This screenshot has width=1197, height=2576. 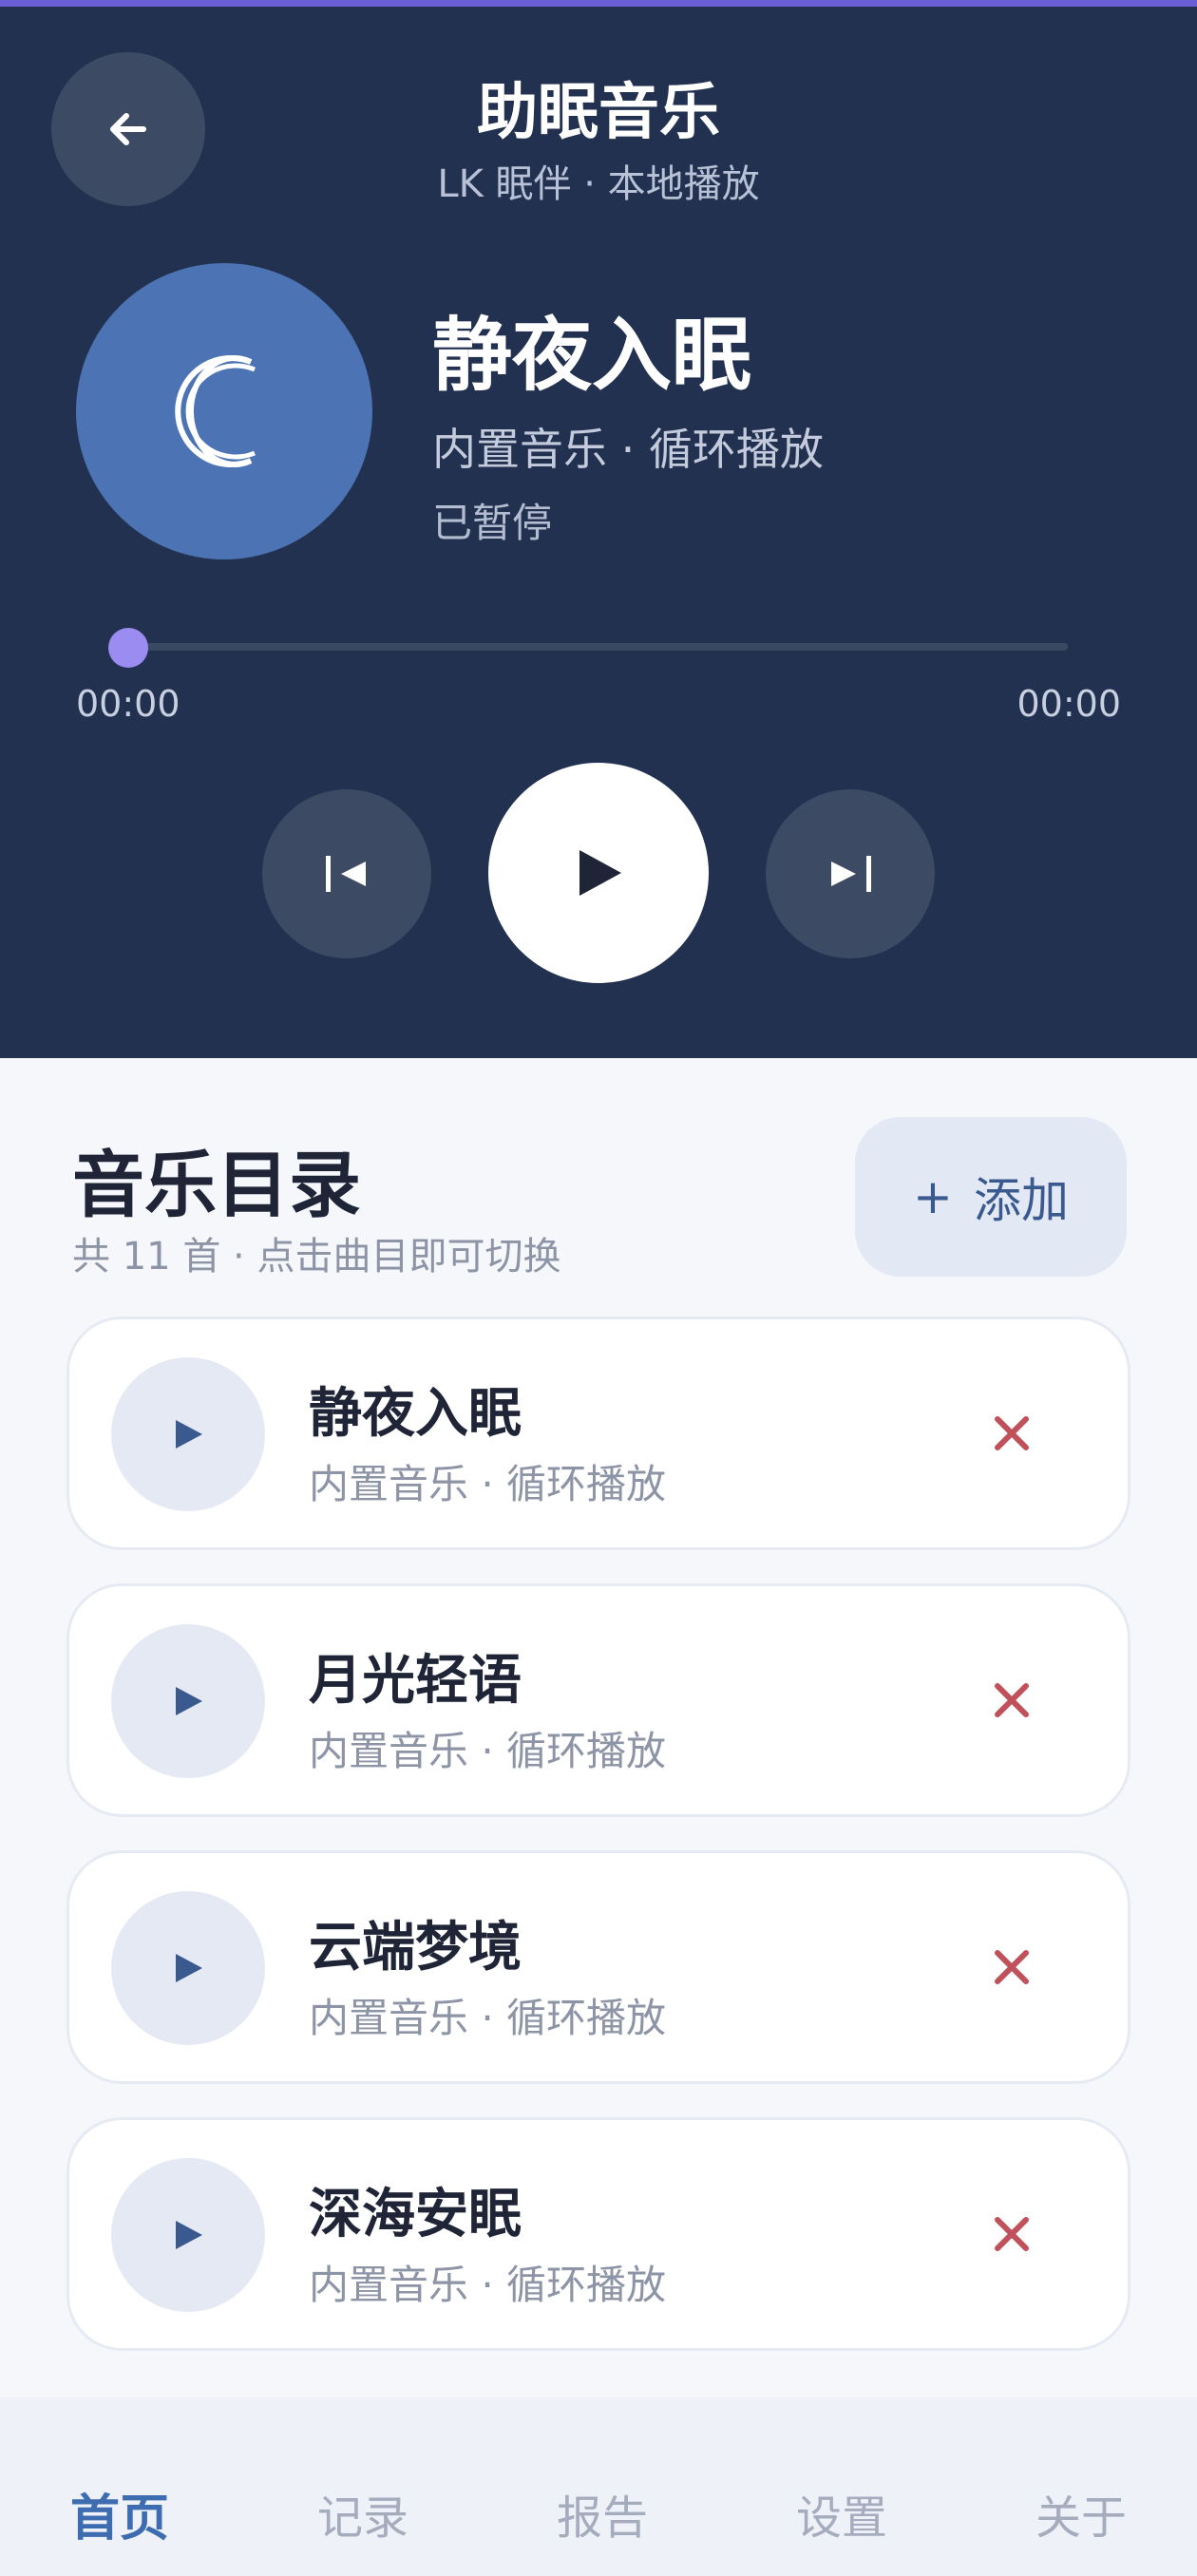 What do you see at coordinates (1081, 2487) in the screenshot?
I see `nav-about: 关于` at bounding box center [1081, 2487].